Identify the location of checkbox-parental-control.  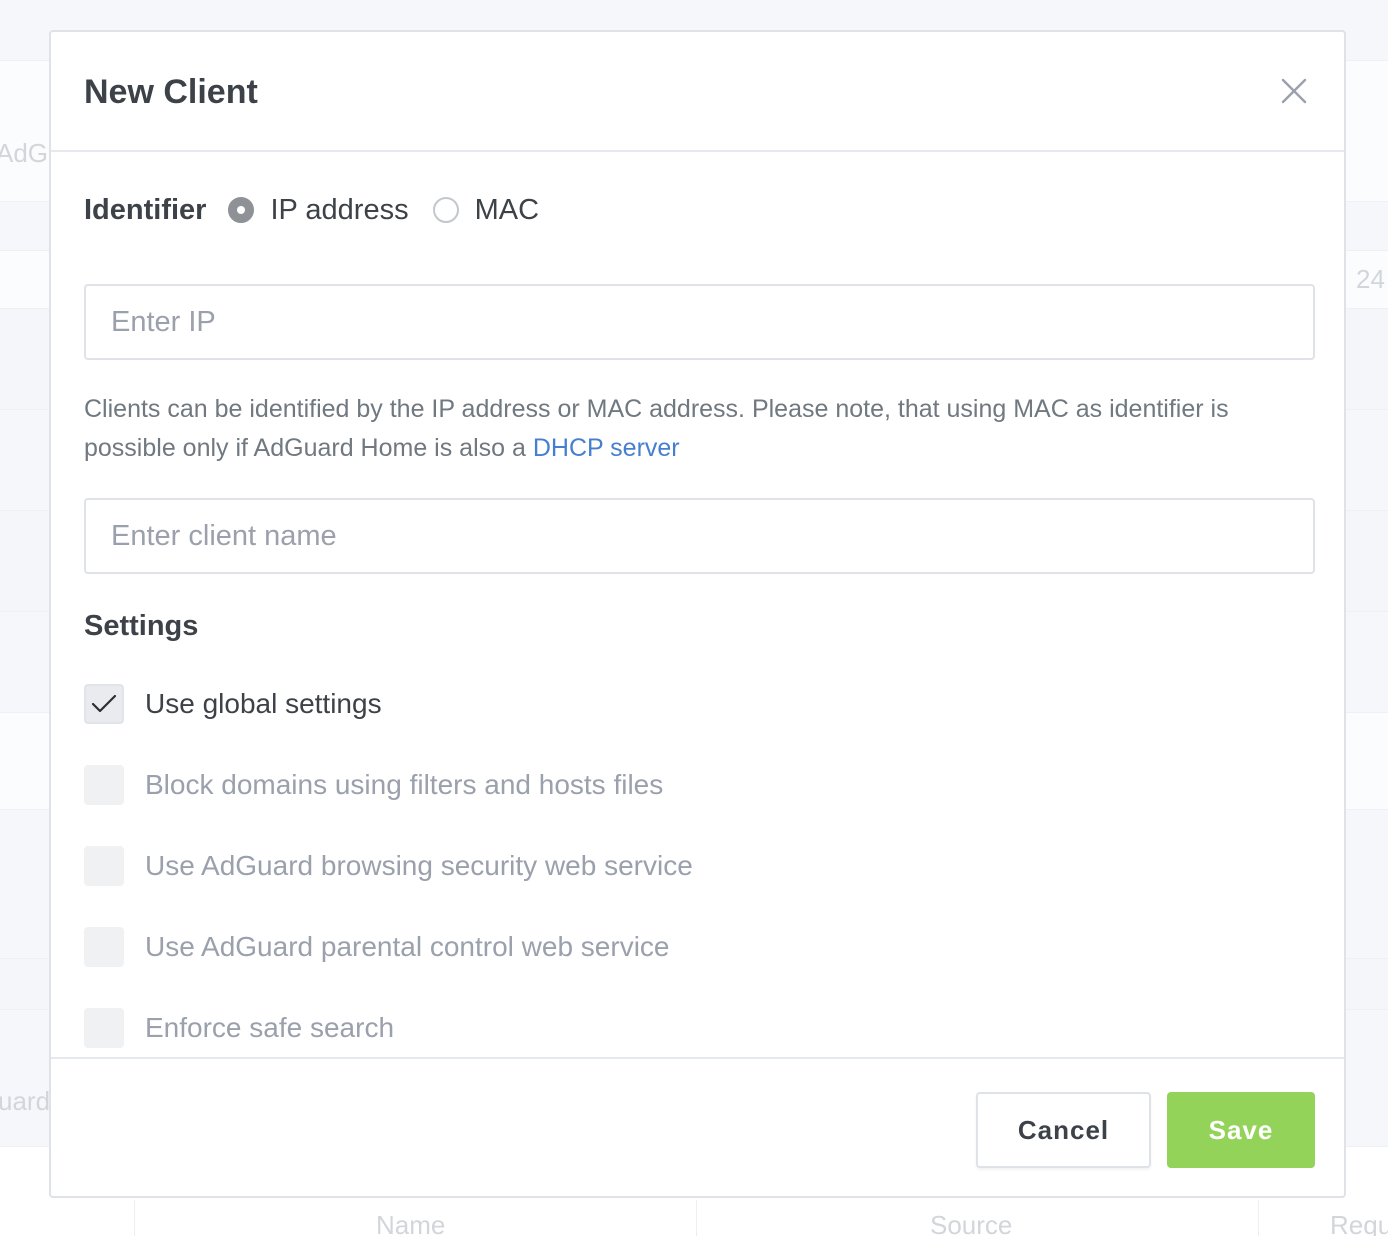
(104, 947).